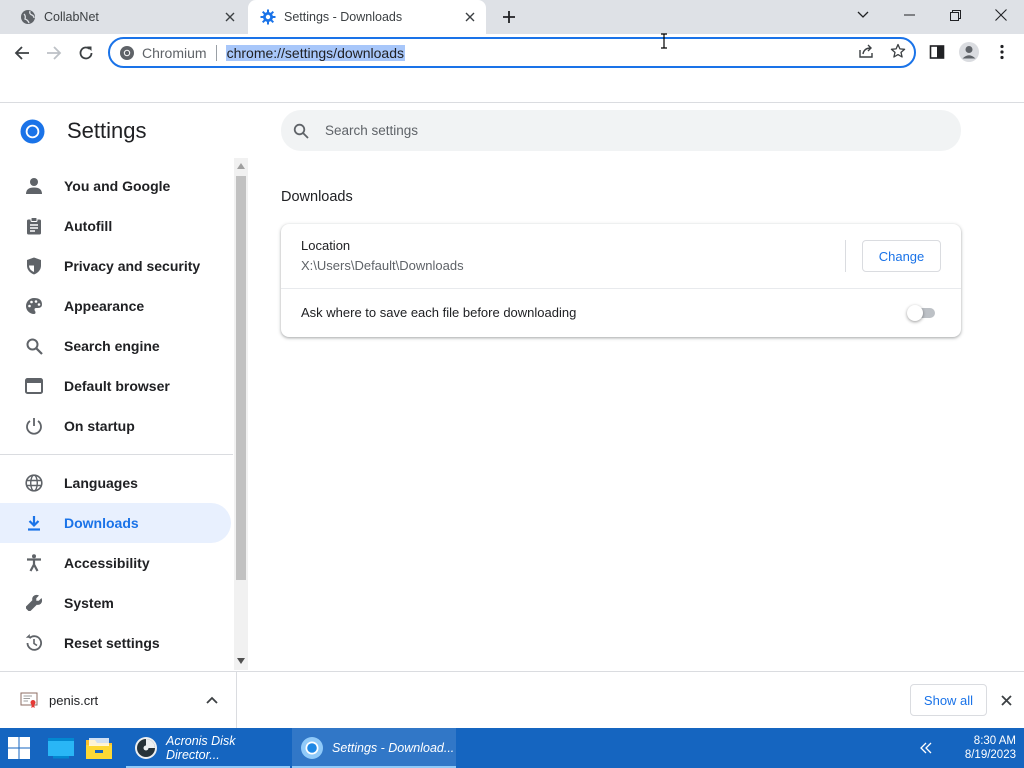  Describe the element at coordinates (112, 643) in the screenshot. I see `sidebar-item-label: Reset settings` at that location.